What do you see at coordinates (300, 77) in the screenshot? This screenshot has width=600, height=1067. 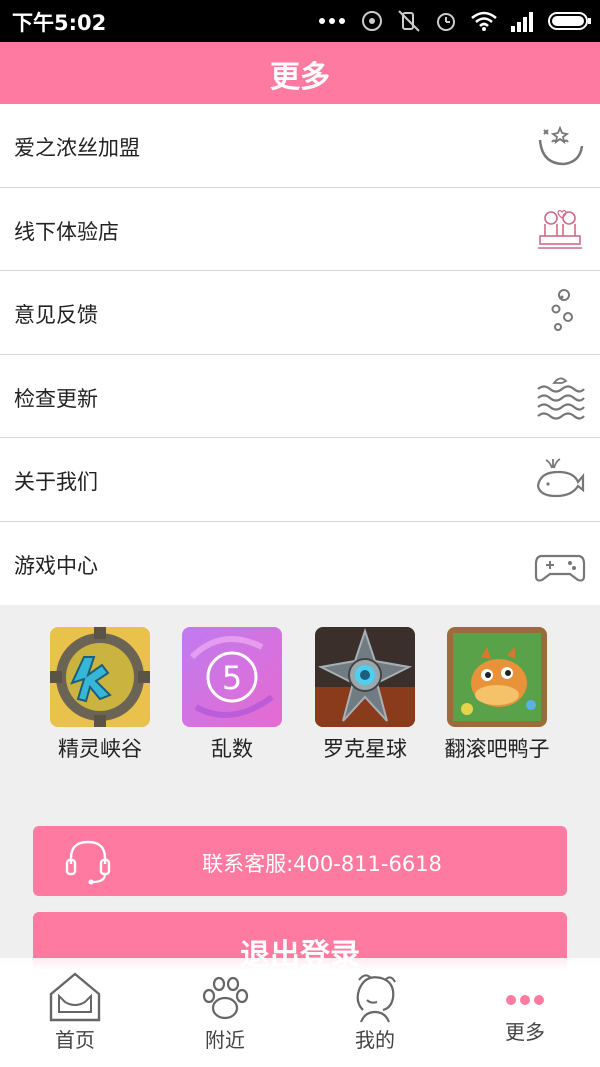 I see `page-title: 更多` at bounding box center [300, 77].